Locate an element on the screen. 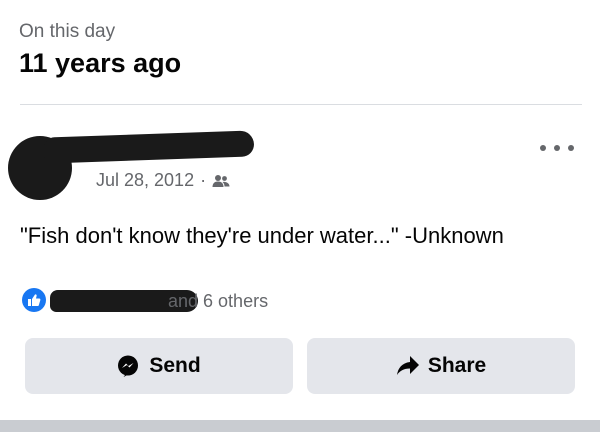  more-options-button is located at coordinates (557, 148).